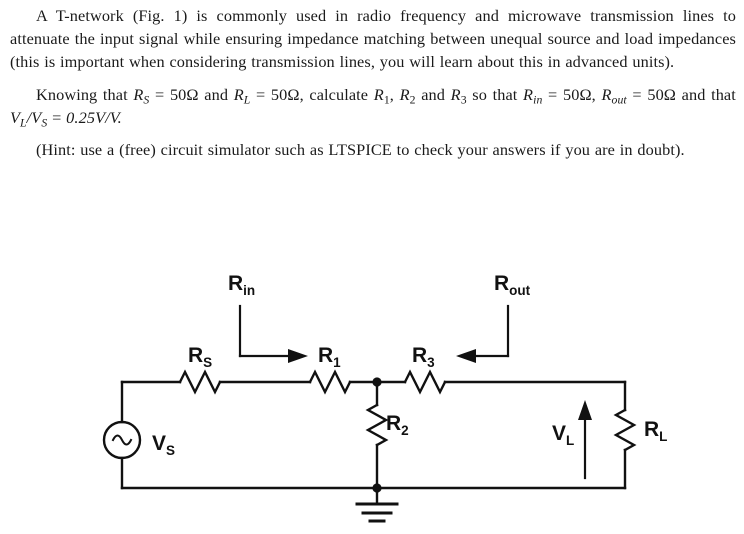 The height and width of the screenshot is (534, 744). What do you see at coordinates (138, 94) in the screenshot?
I see `symbol-rs: R` at bounding box center [138, 94].